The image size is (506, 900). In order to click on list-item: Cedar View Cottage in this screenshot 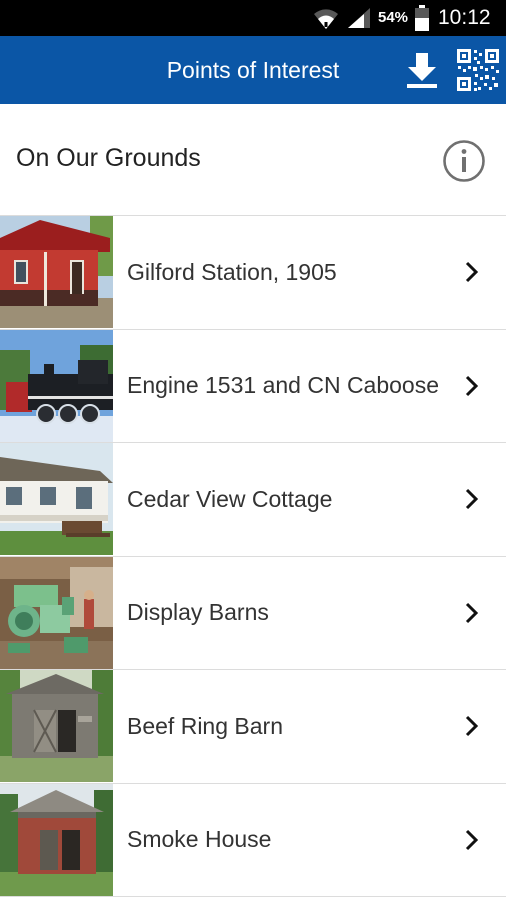, I will do `click(253, 500)`.